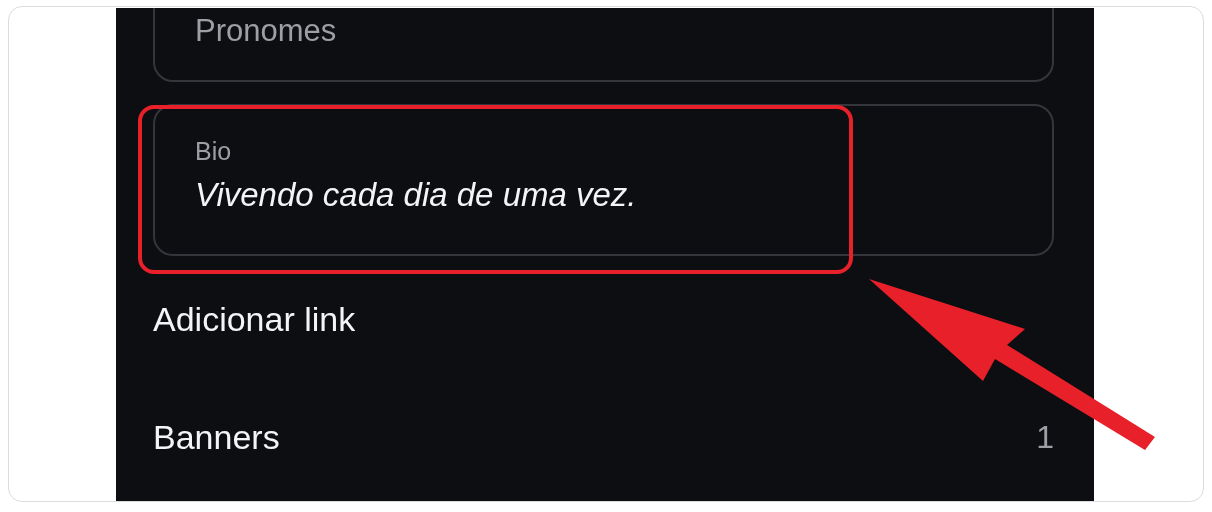 The height and width of the screenshot is (512, 1212). Describe the element at coordinates (254, 319) in the screenshot. I see `menu-item: Adicionar link` at that location.